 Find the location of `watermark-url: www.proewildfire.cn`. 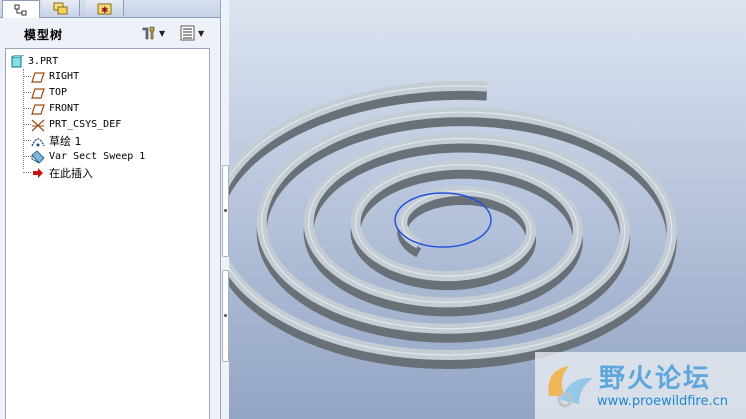

watermark-url: www.proewildfire.cn is located at coordinates (662, 401).